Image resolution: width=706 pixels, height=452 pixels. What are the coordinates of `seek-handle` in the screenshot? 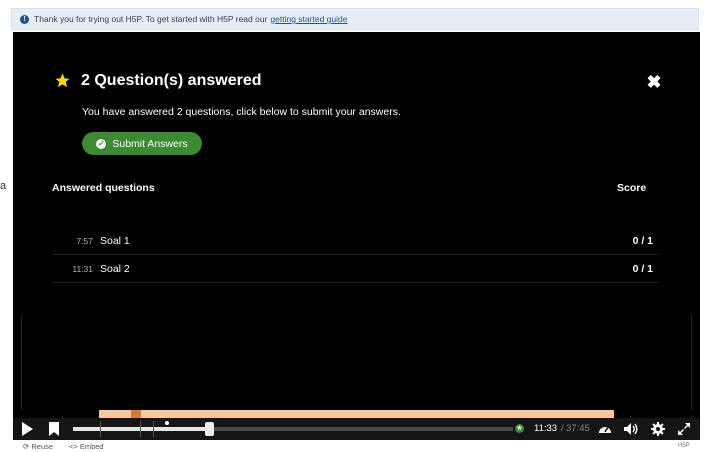 It's located at (210, 429).